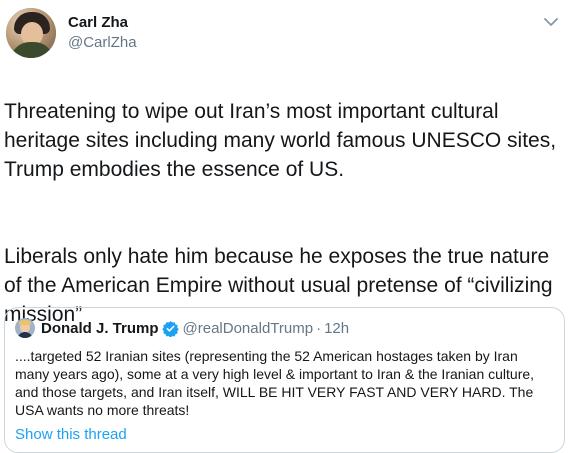 The width and height of the screenshot is (569, 453). What do you see at coordinates (170, 328) in the screenshot?
I see `verified-badge-icon` at bounding box center [170, 328].